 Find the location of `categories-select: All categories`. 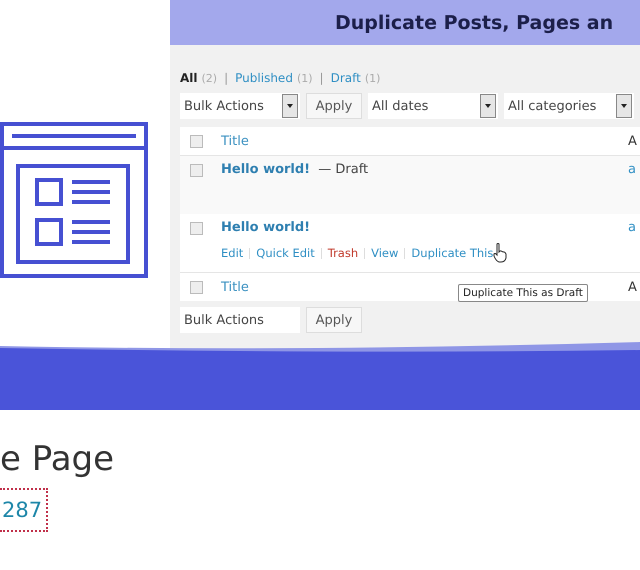

categories-select: All categories is located at coordinates (569, 106).